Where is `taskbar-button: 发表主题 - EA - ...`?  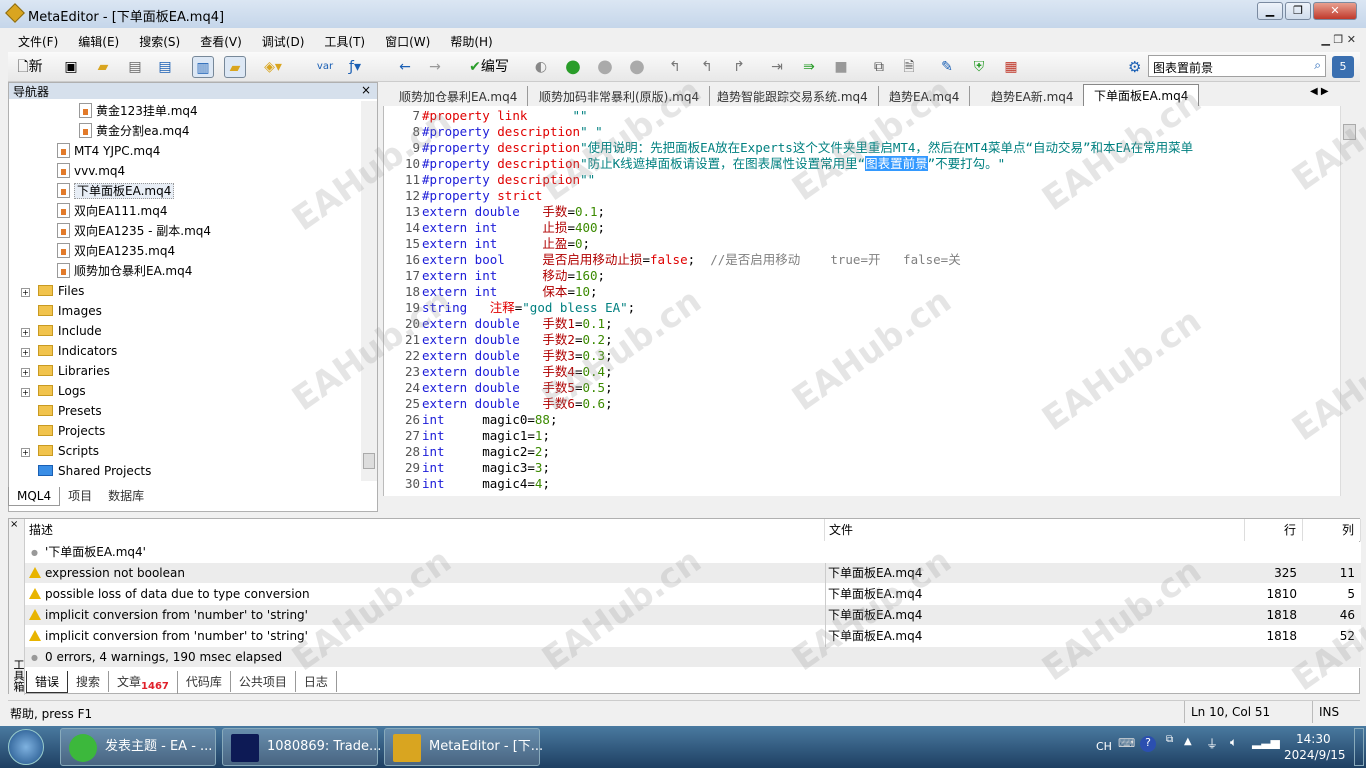 taskbar-button: 发表主题 - EA - ... is located at coordinates (138, 747).